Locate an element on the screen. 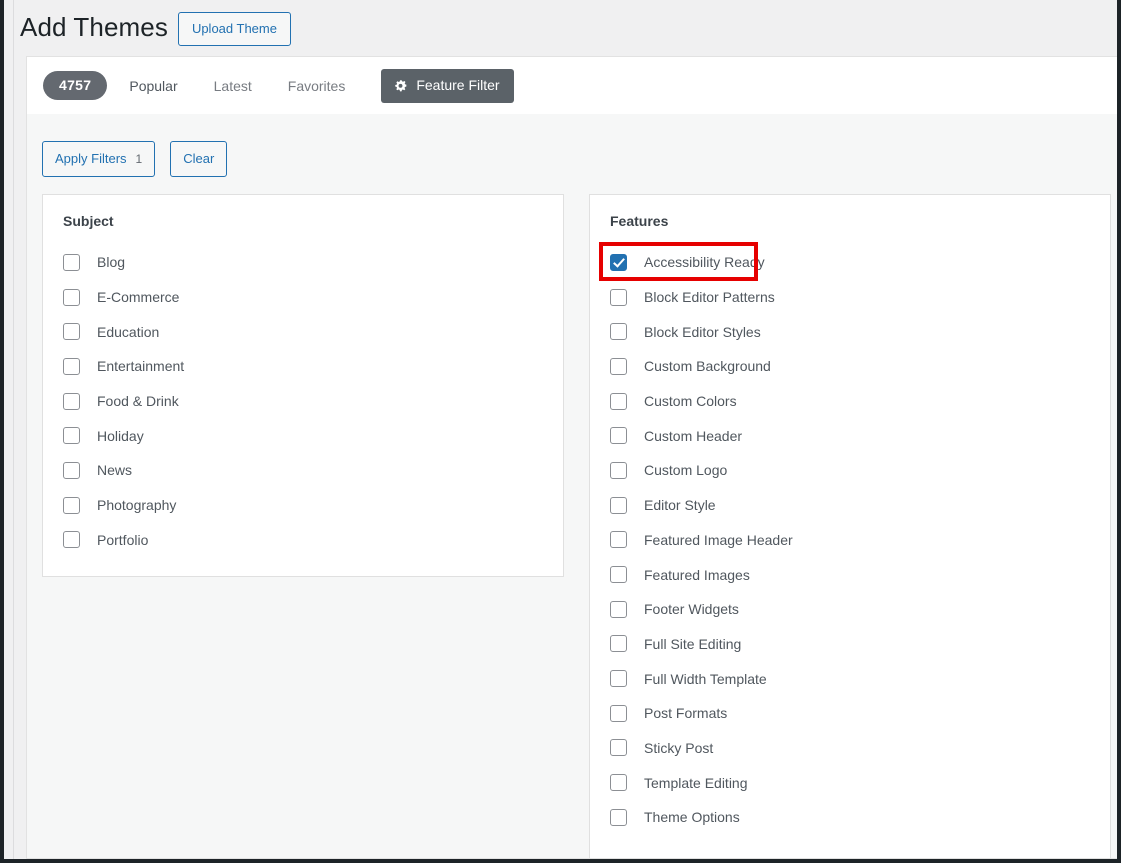 The width and height of the screenshot is (1121, 863). checkbox-label-theme-options: Theme Options is located at coordinates (692, 817).